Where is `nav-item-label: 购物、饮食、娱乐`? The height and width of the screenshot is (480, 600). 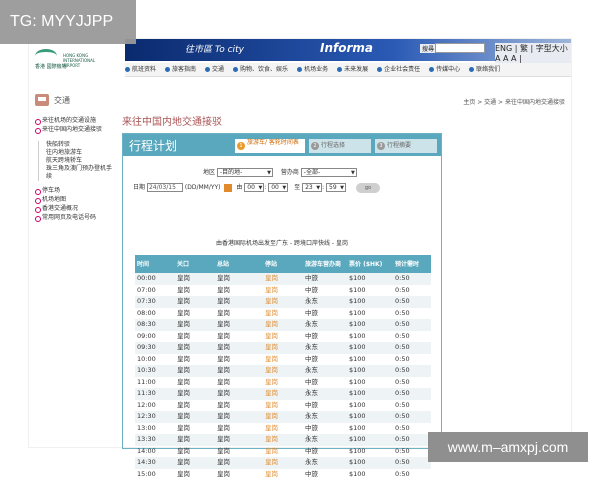
nav-item-label: 购物、饮食、娱乐 is located at coordinates (264, 69).